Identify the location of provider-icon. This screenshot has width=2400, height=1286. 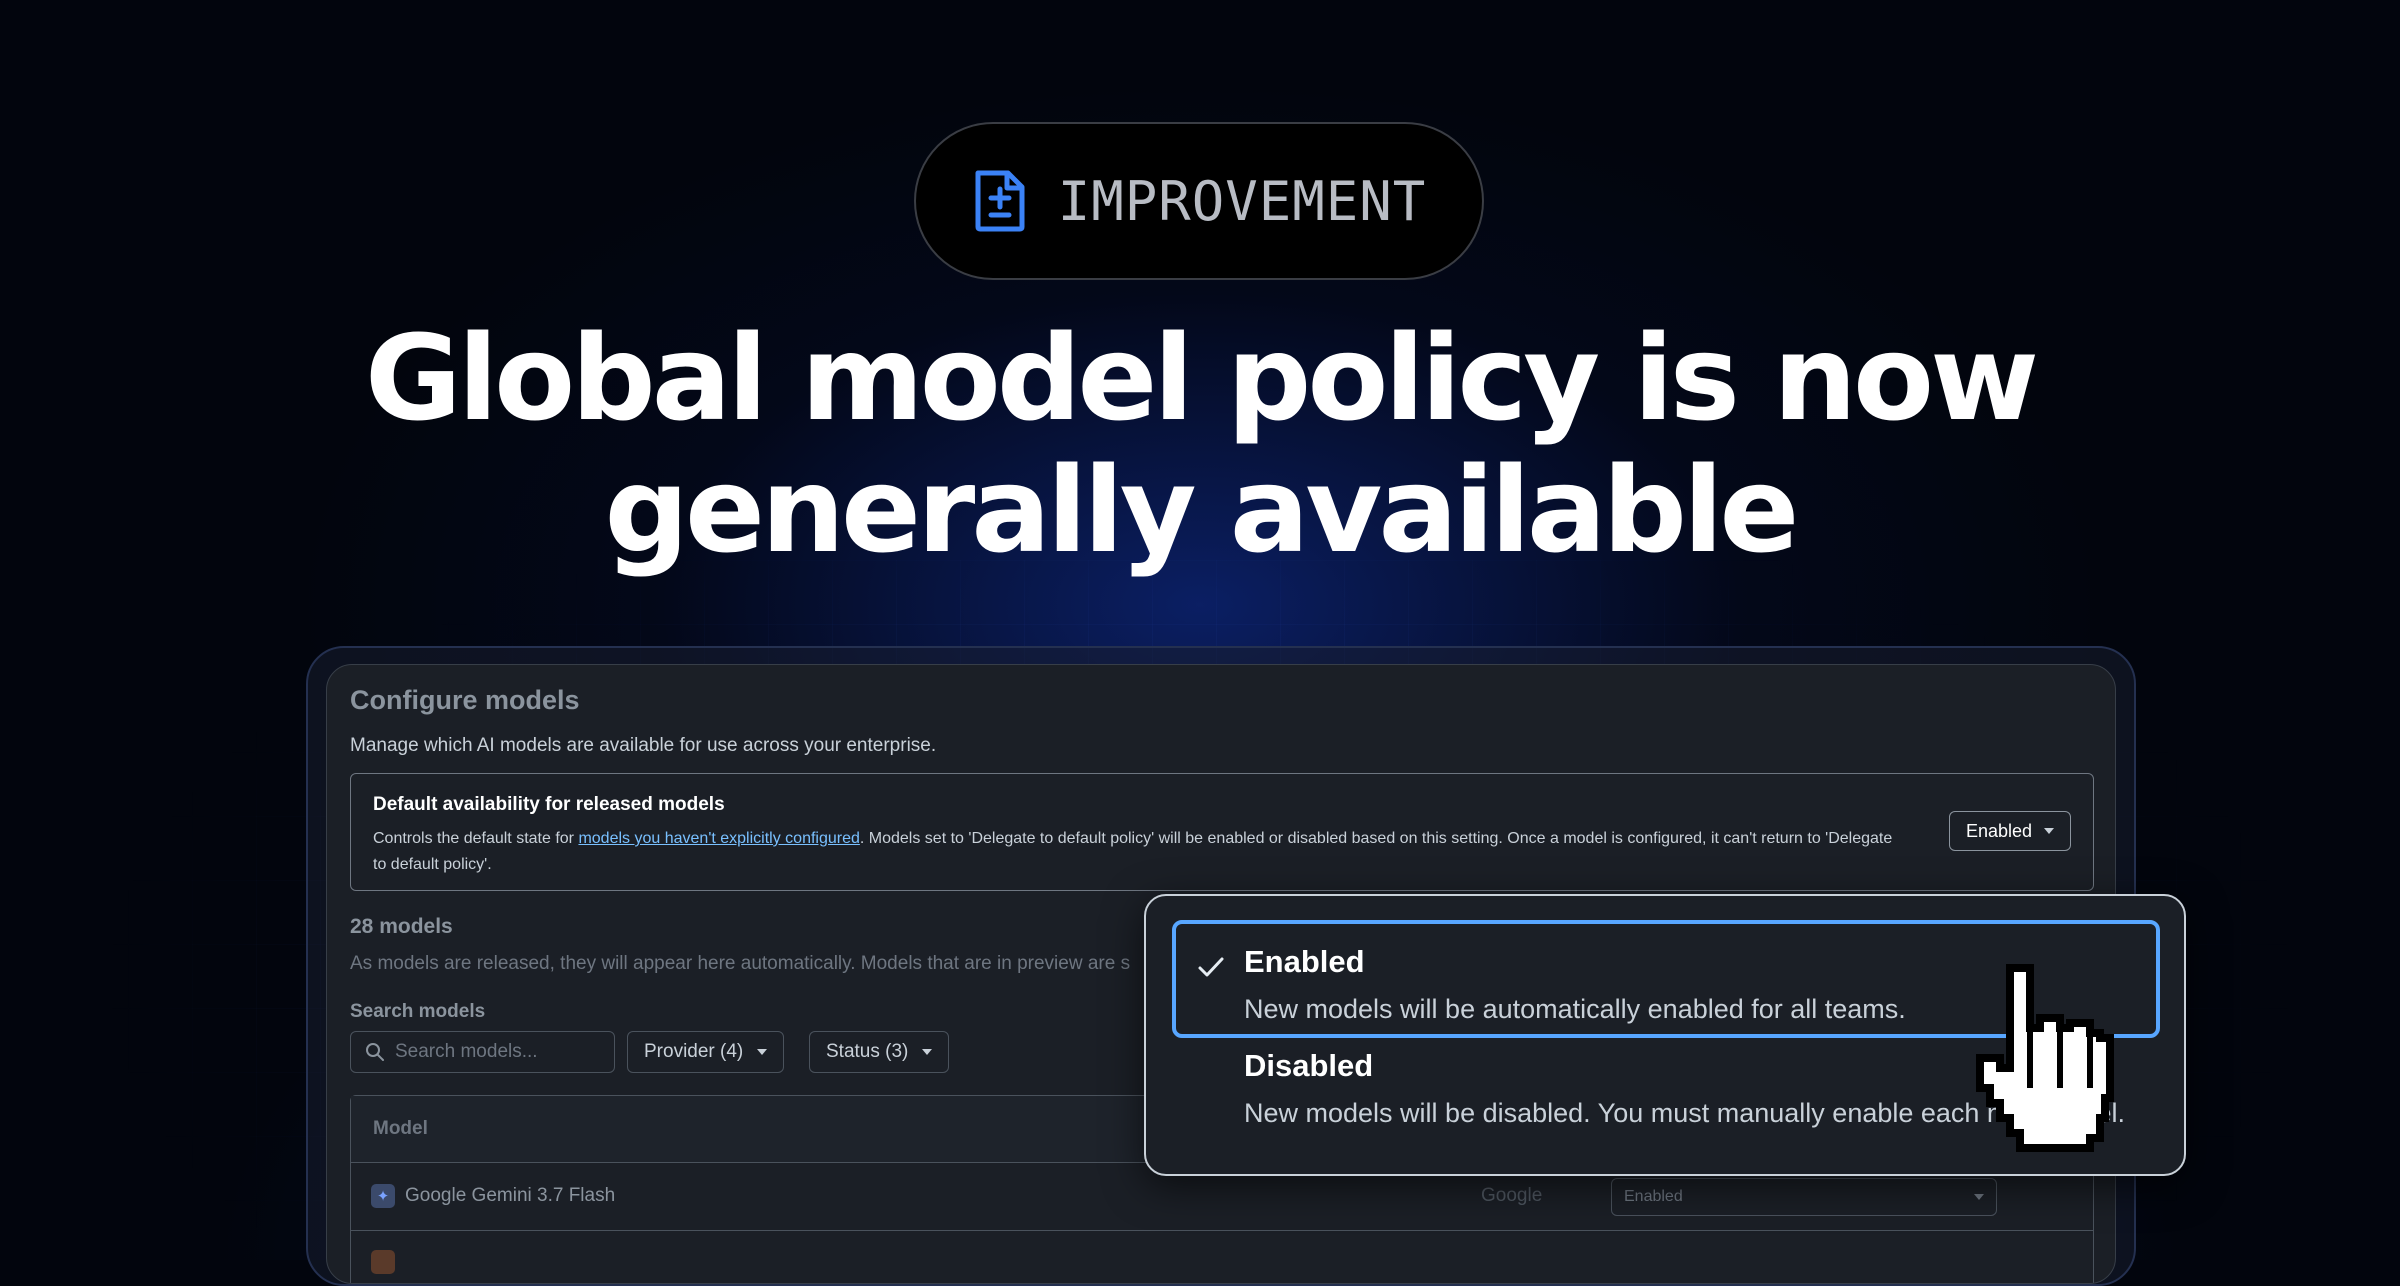
(383, 1262).